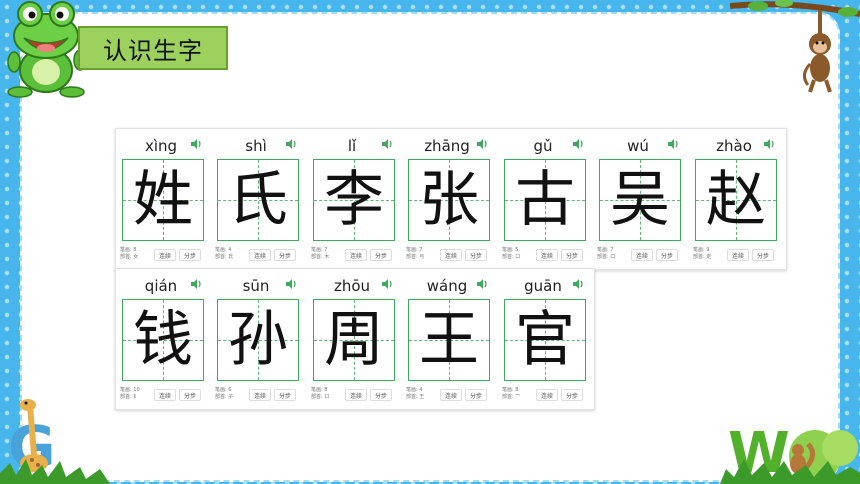 The height and width of the screenshot is (484, 860). I want to click on pinyin: xìng, so click(161, 146).